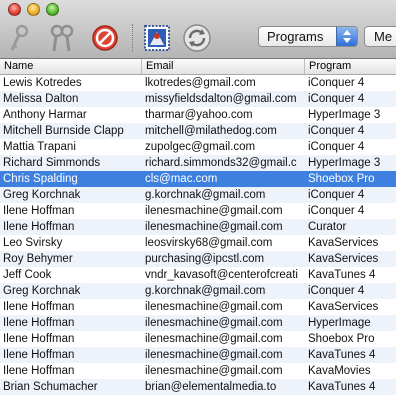 The image size is (396, 396). Describe the element at coordinates (327, 227) in the screenshot. I see `cell-program: Curator` at that location.